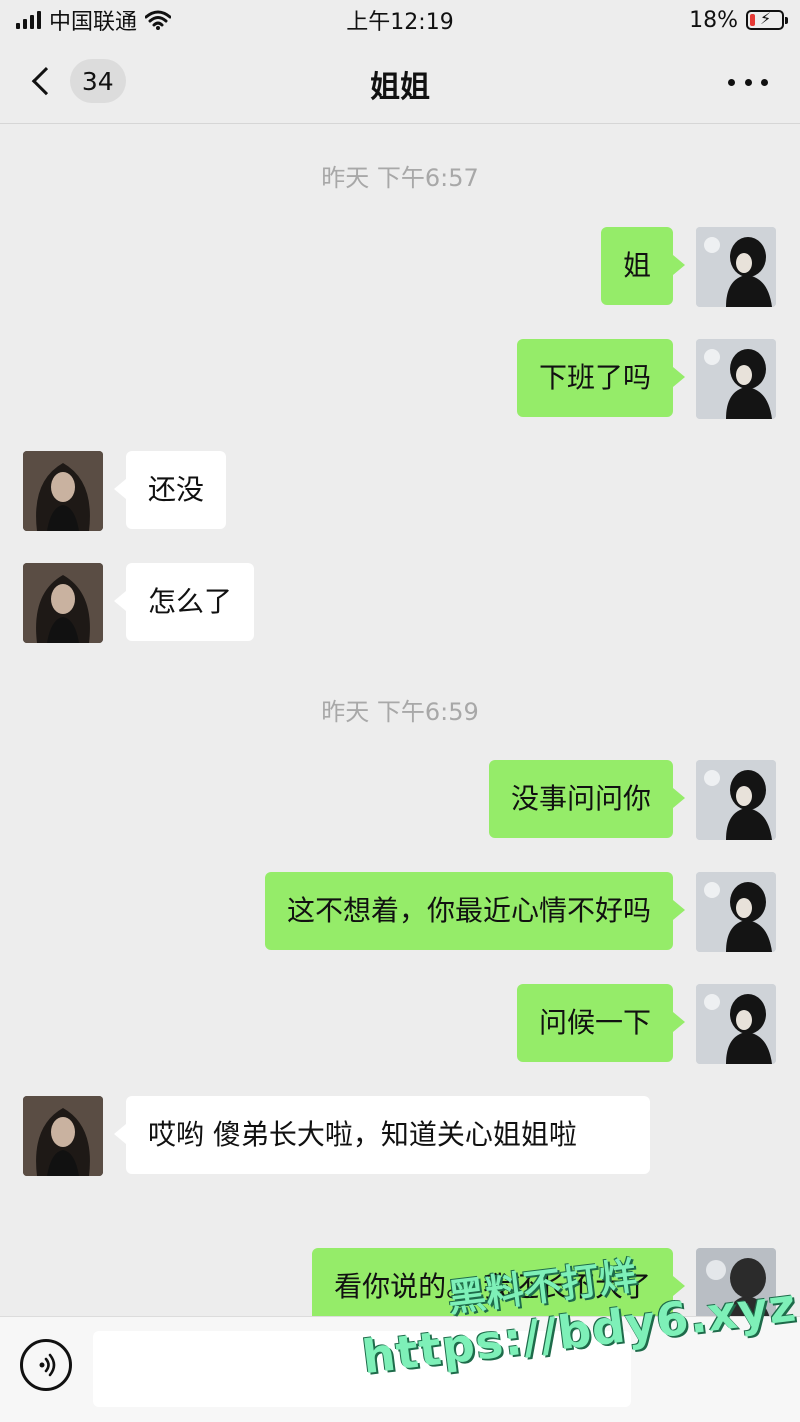 The width and height of the screenshot is (800, 1422). Describe the element at coordinates (170, 490) in the screenshot. I see `message-bubble-incoming: 还没` at that location.